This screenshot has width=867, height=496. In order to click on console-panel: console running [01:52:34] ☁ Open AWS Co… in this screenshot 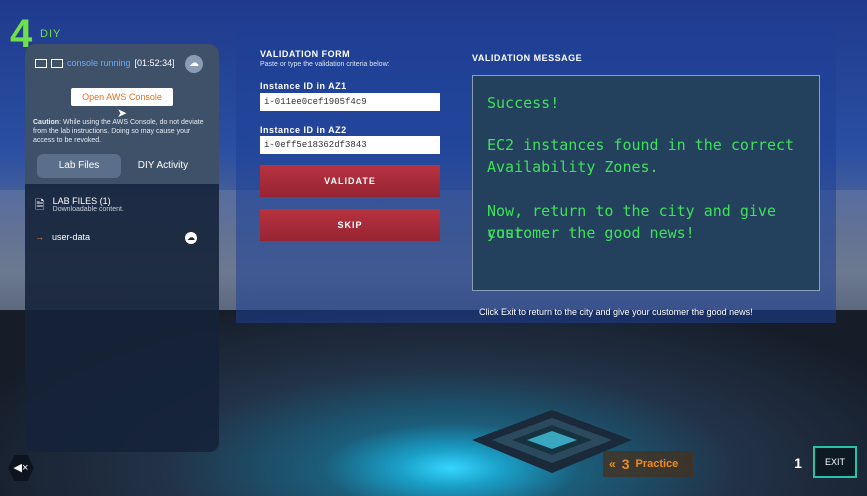, I will do `click(122, 114)`.